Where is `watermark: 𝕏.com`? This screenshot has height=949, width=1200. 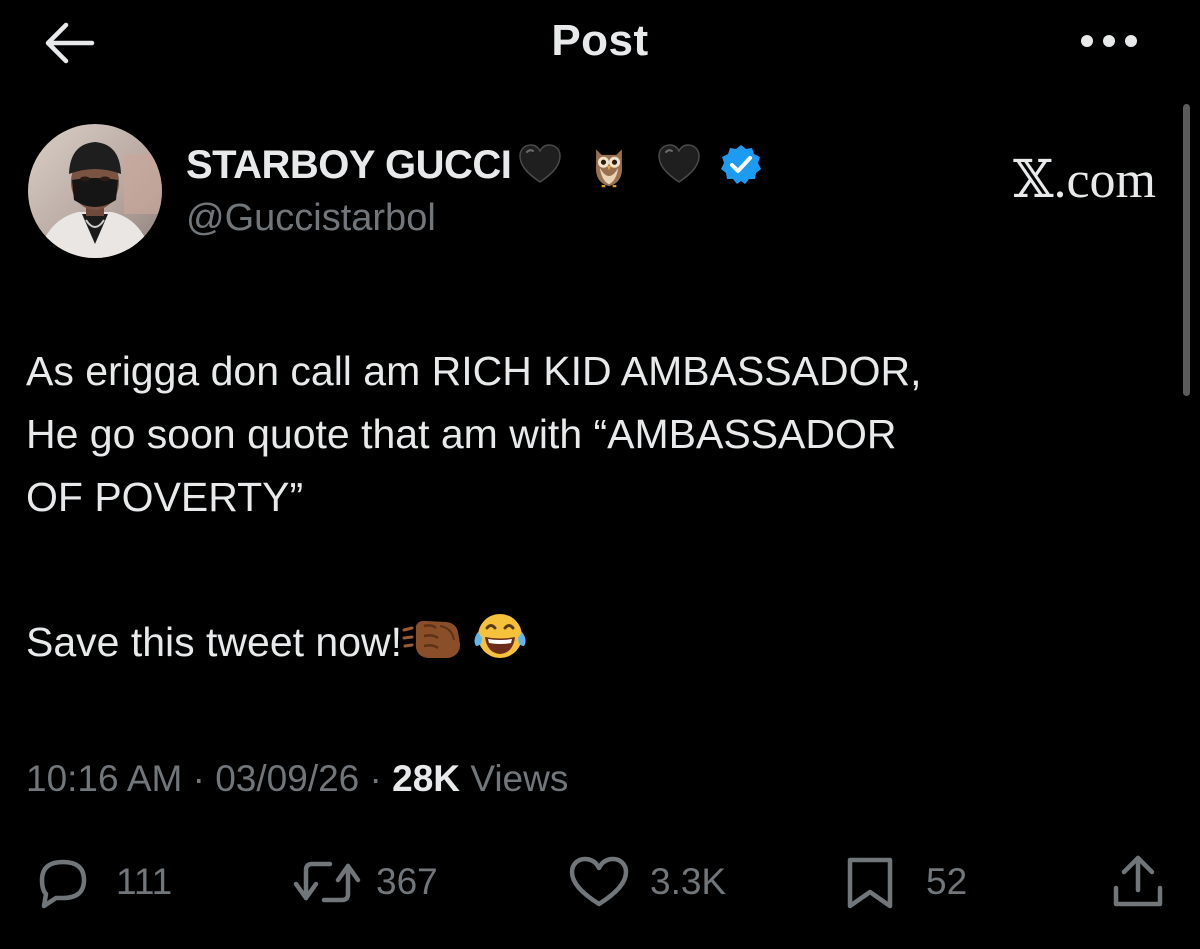 watermark: 𝕏.com is located at coordinates (1084, 180).